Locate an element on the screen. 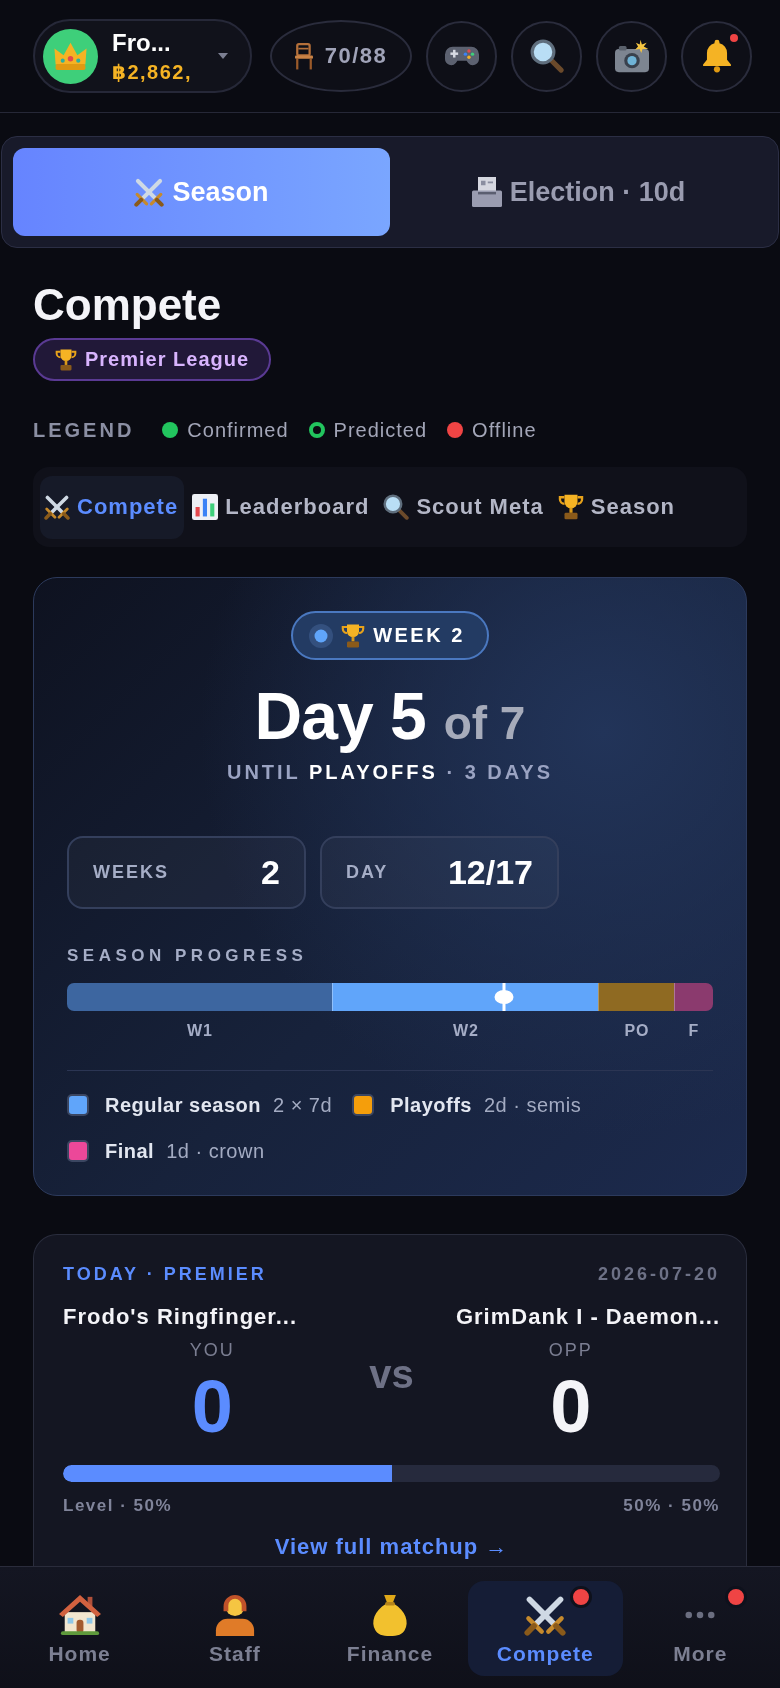  phase-name: Final is located at coordinates (130, 1151).